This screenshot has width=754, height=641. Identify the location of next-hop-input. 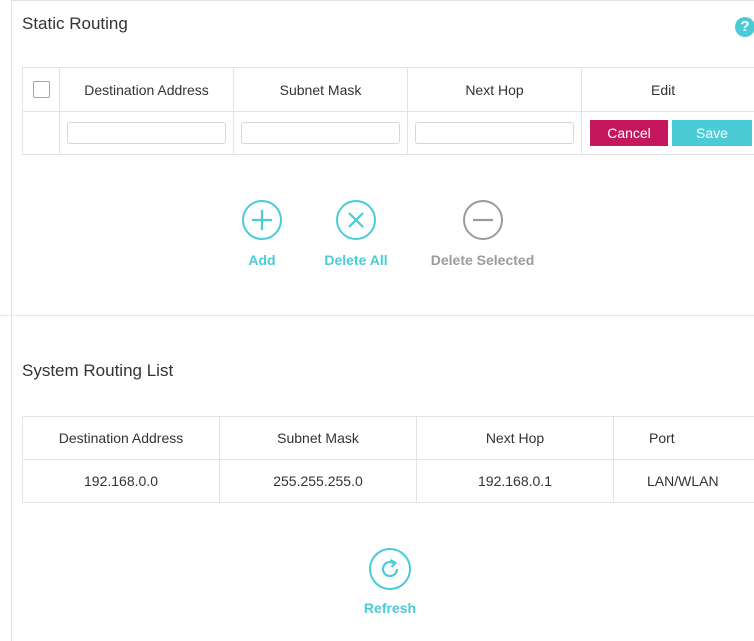
(494, 133).